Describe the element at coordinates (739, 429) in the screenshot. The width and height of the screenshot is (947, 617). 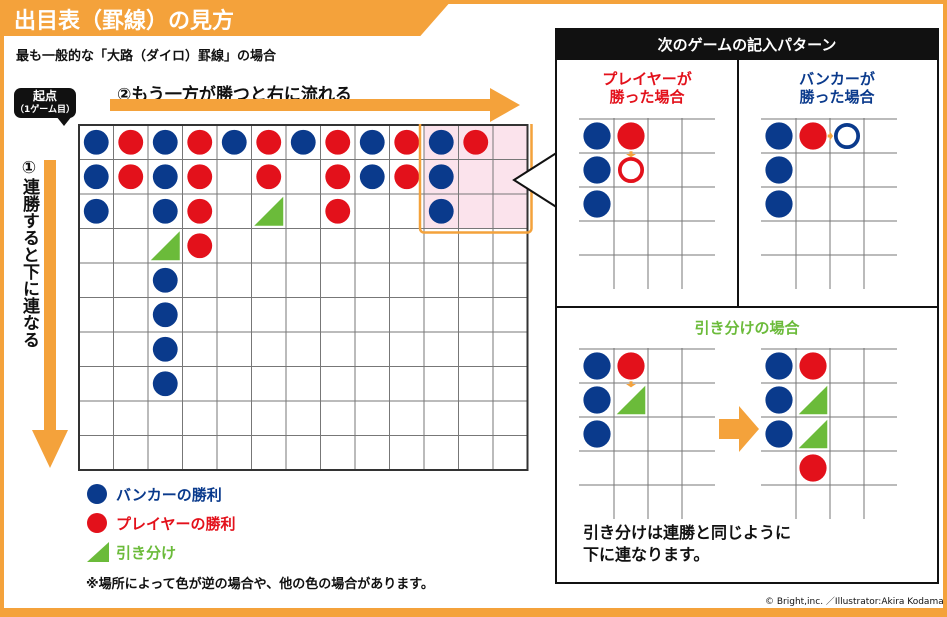
I see `right-arrow-icon` at that location.